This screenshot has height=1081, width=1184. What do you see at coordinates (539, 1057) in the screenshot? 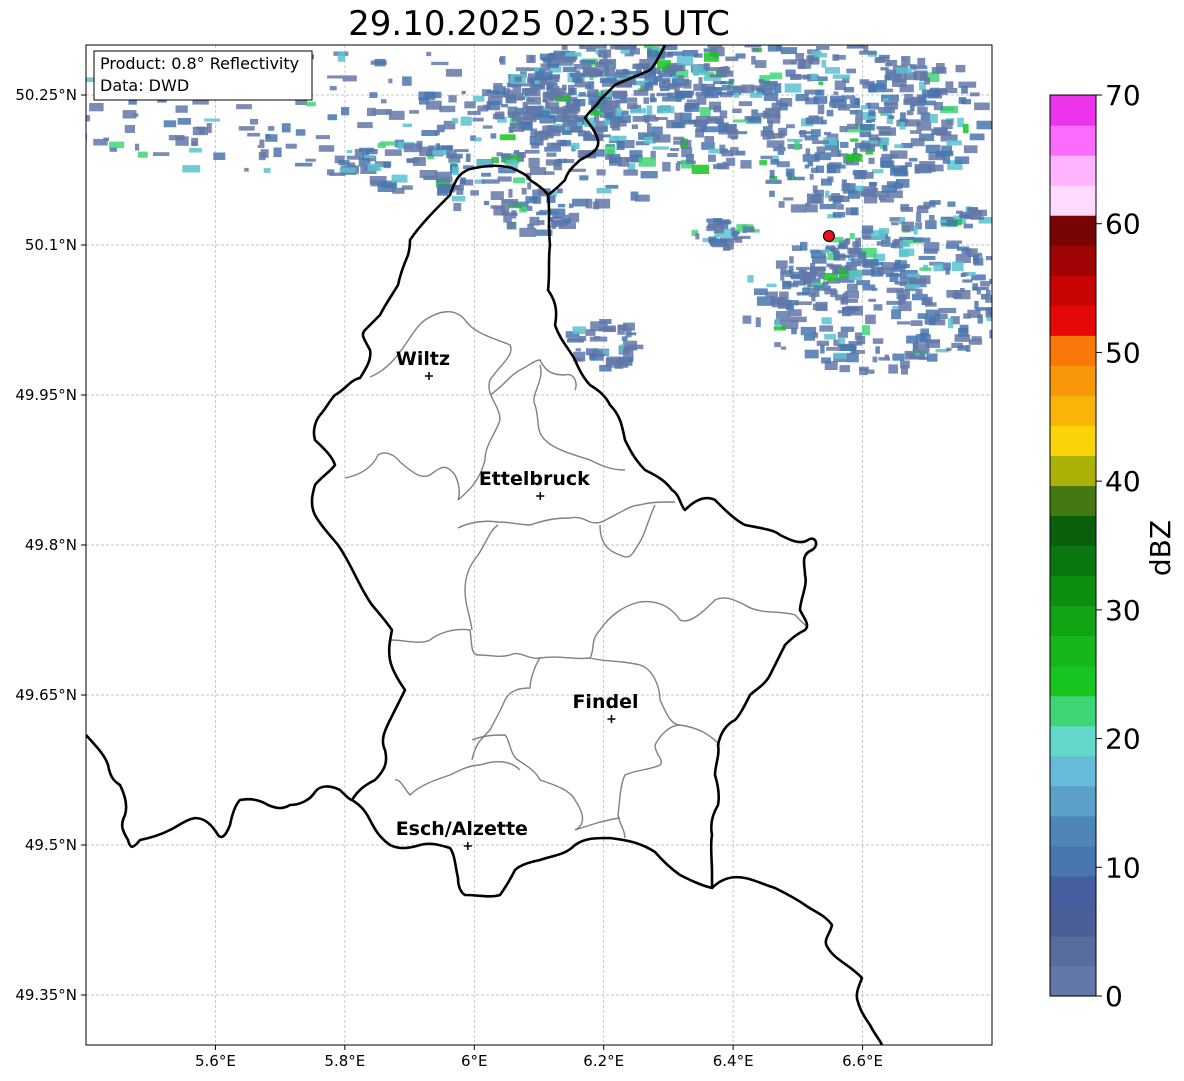
I see `longitude-ticks: 5.6°E 5.8°E 6°E 6.2°E 6.4°E 6.6°E` at bounding box center [539, 1057].